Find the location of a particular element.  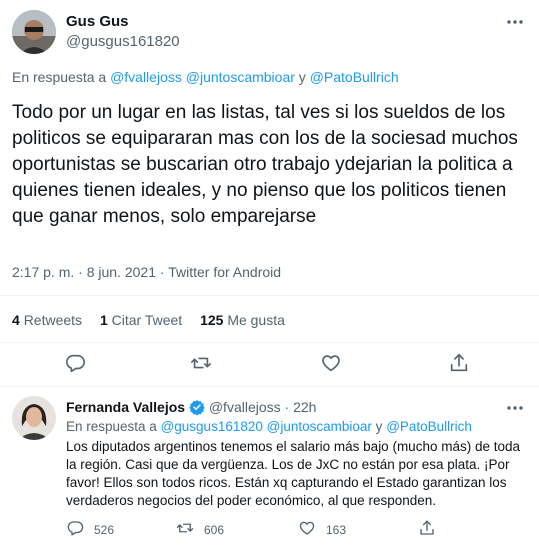

quotes-stat: 1 Citar Tweet is located at coordinates (143, 320).